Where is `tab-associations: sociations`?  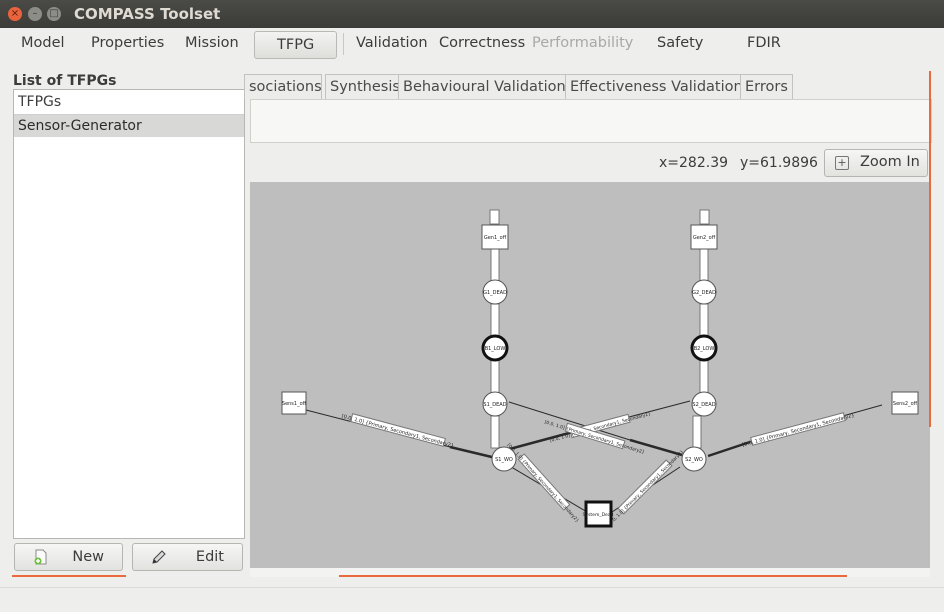
tab-associations: sociations is located at coordinates (283, 86).